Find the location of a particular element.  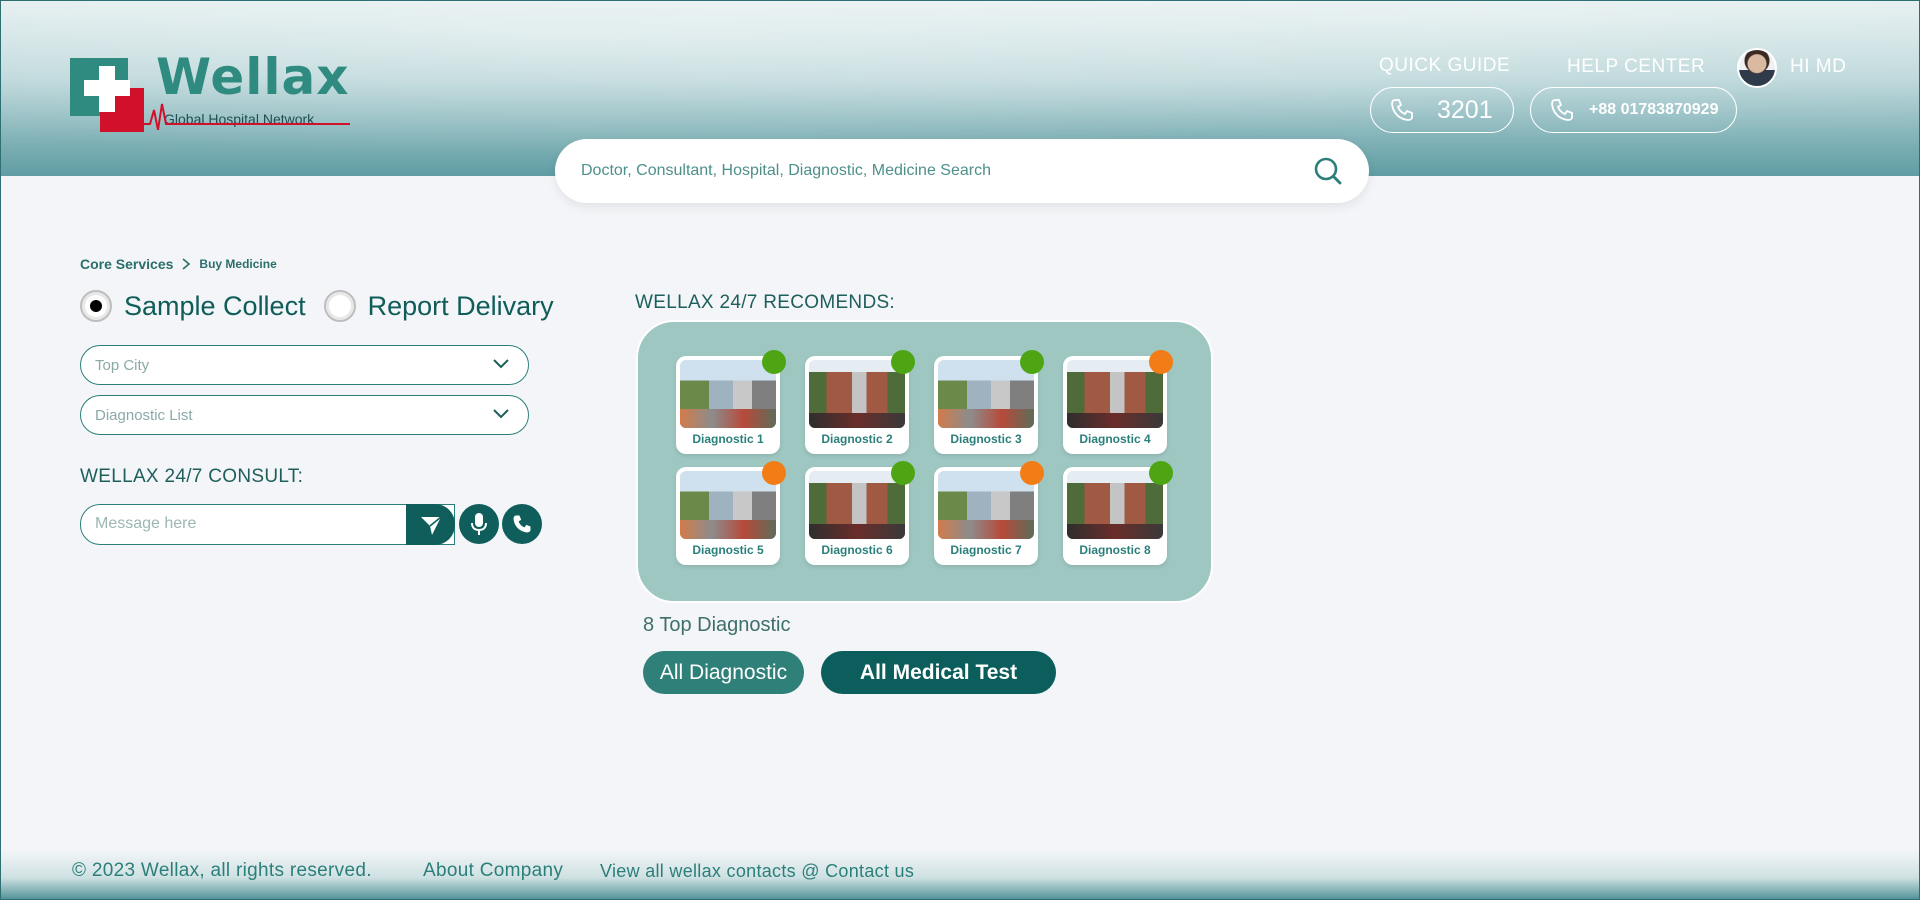

send-button is located at coordinates (430, 524).